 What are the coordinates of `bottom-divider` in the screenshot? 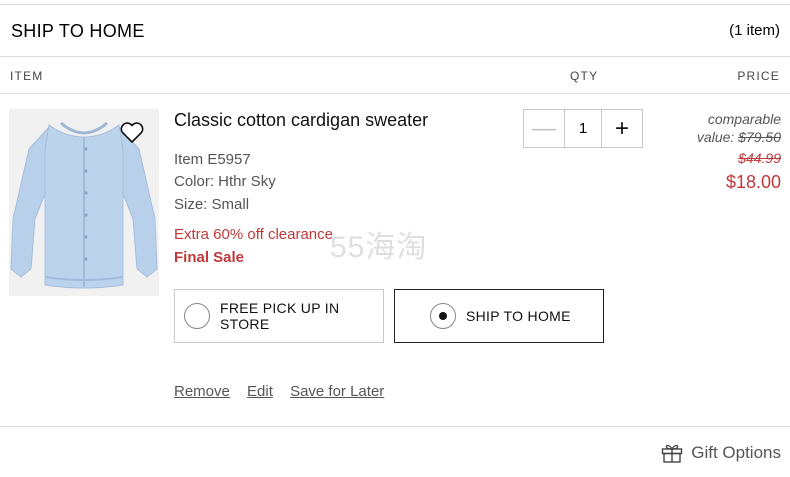 It's located at (395, 426).